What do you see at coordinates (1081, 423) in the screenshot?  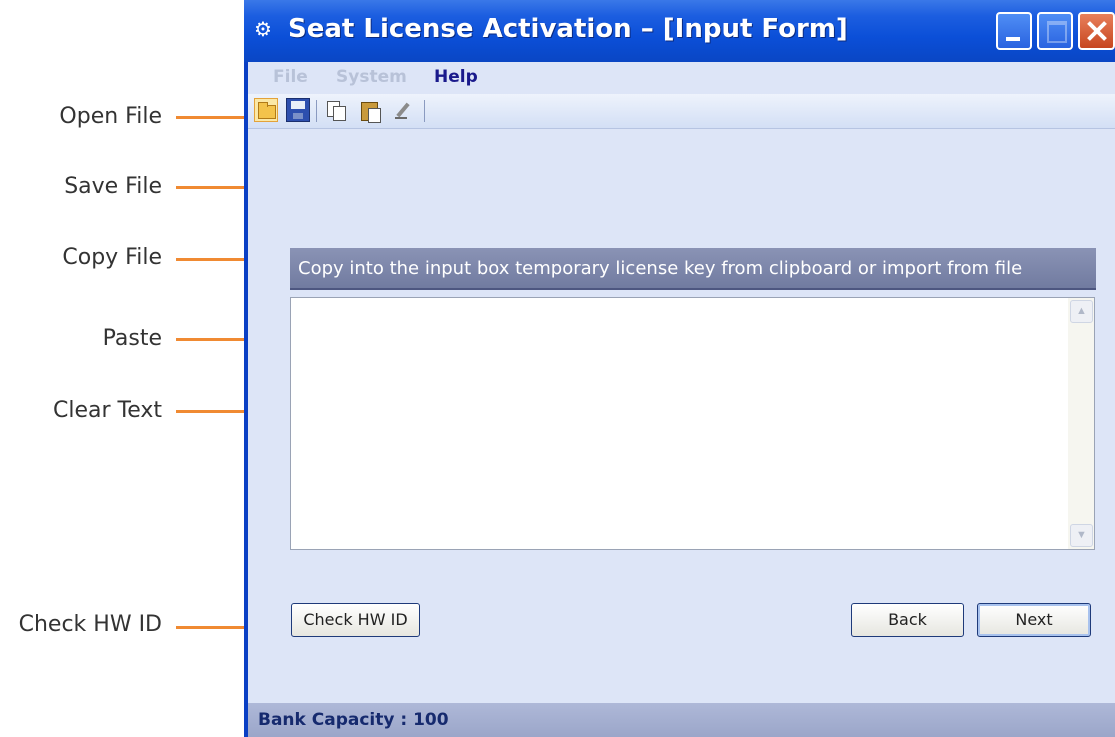 I see `vertical-scrollbar: ▲ ▼` at bounding box center [1081, 423].